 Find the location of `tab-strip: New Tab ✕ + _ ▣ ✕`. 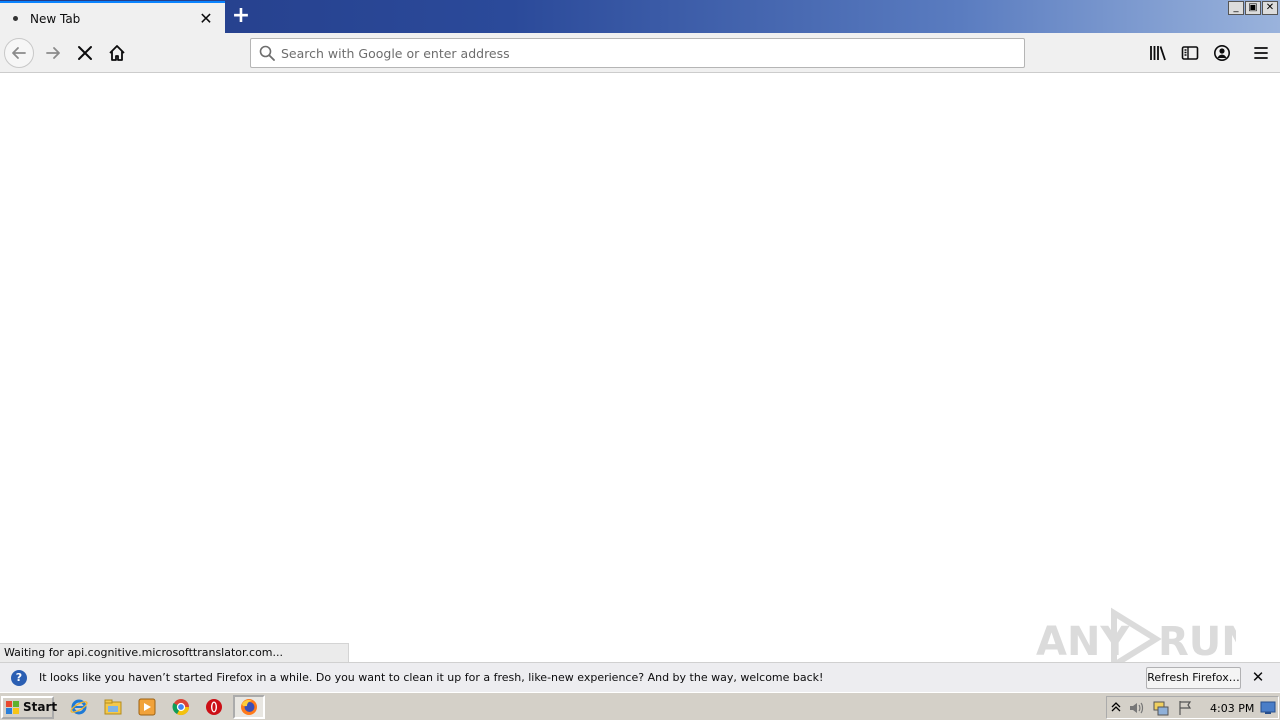

tab-strip: New Tab ✕ + _ ▣ ✕ is located at coordinates (640, 16).